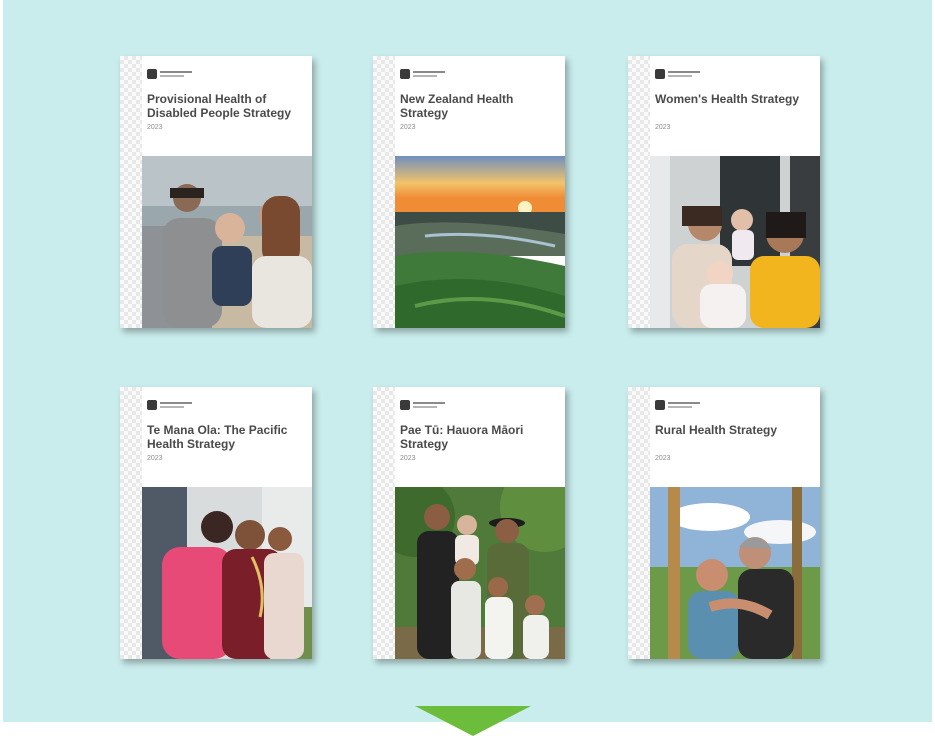  I want to click on report-card-rural-health: Rural Health Strategy 2023, so click(724, 523).